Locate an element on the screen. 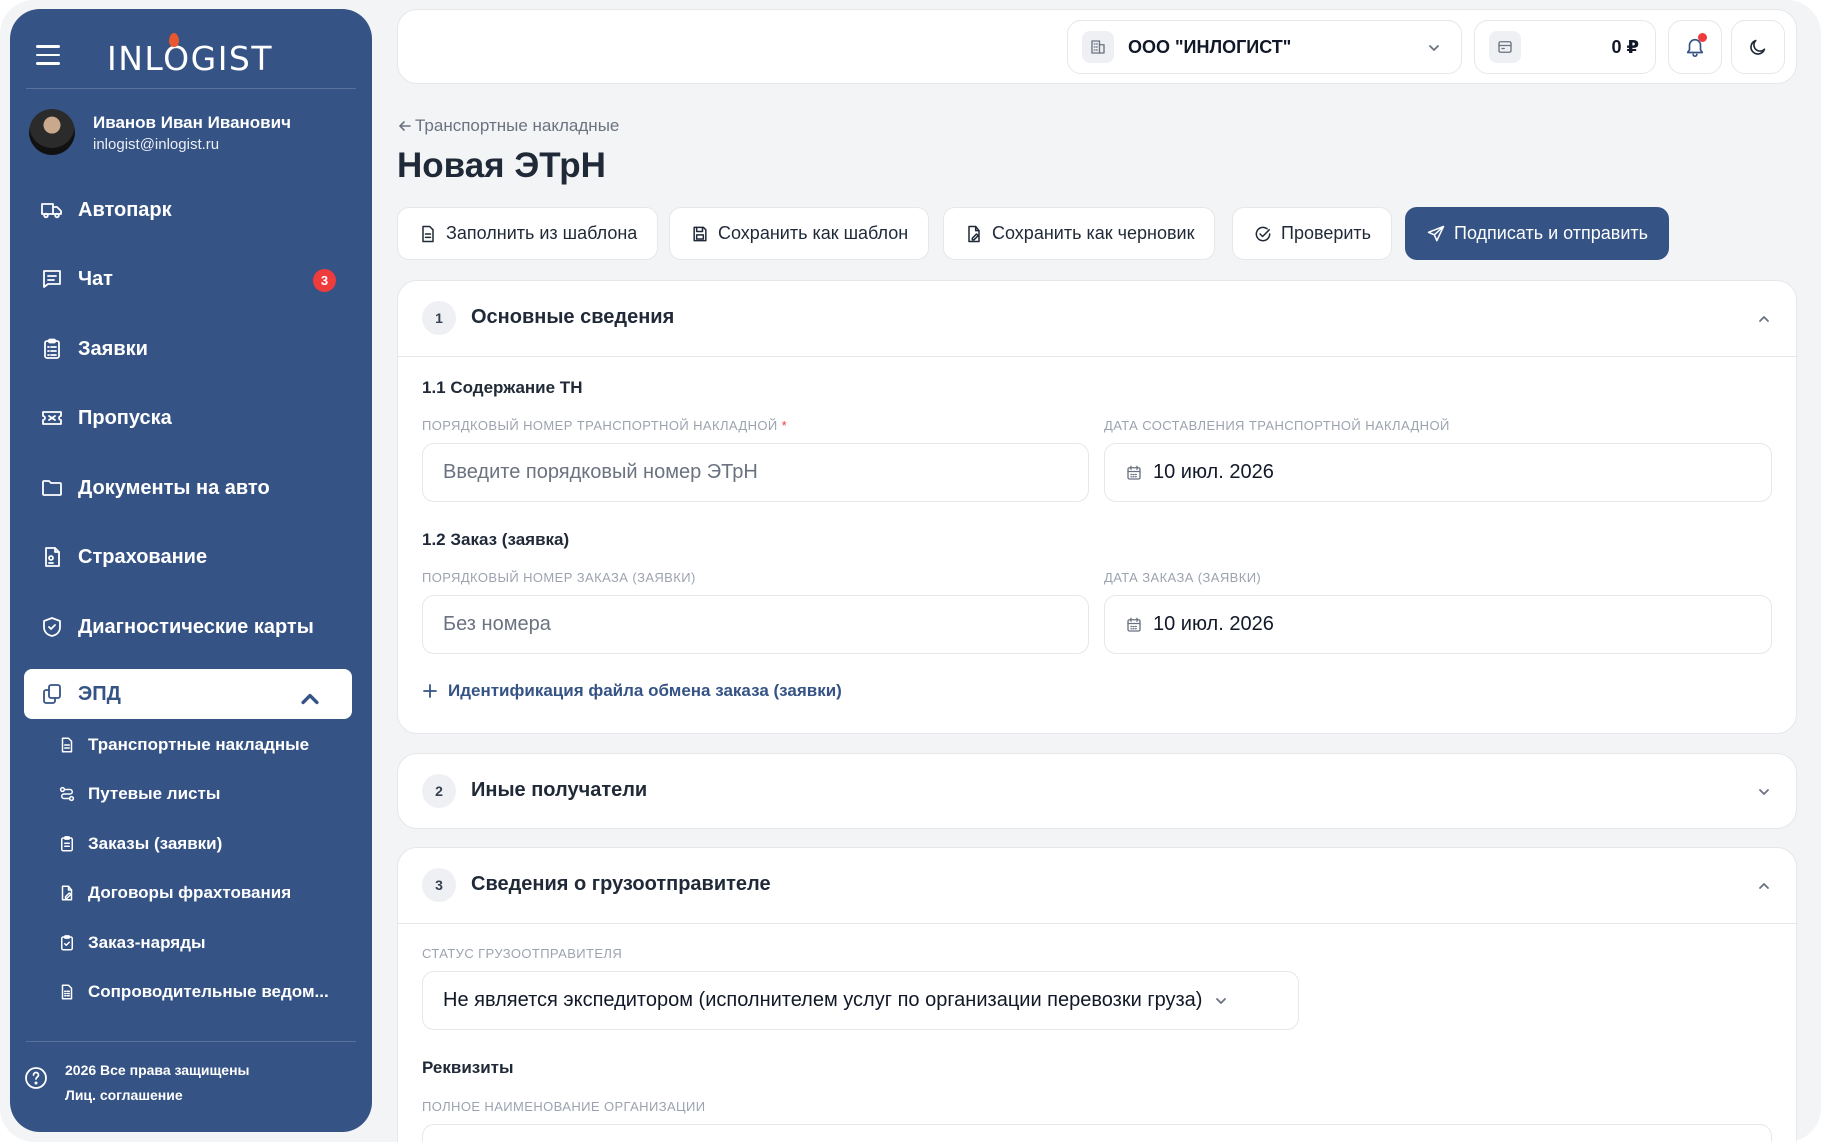 Image resolution: width=1821 pixels, height=1142 pixels. draft-icon is located at coordinates (974, 233).